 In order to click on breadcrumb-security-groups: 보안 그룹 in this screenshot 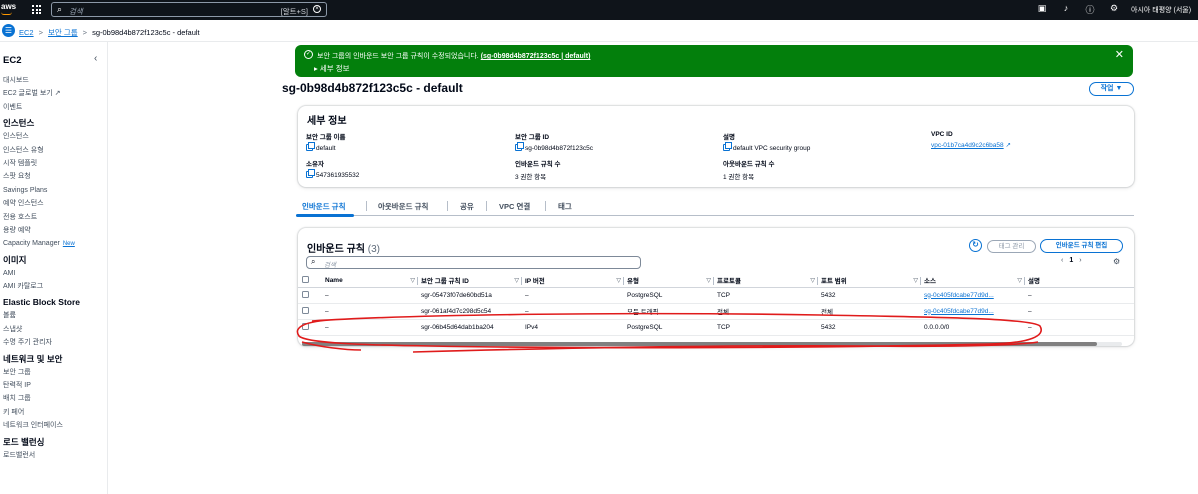, I will do `click(63, 32)`.